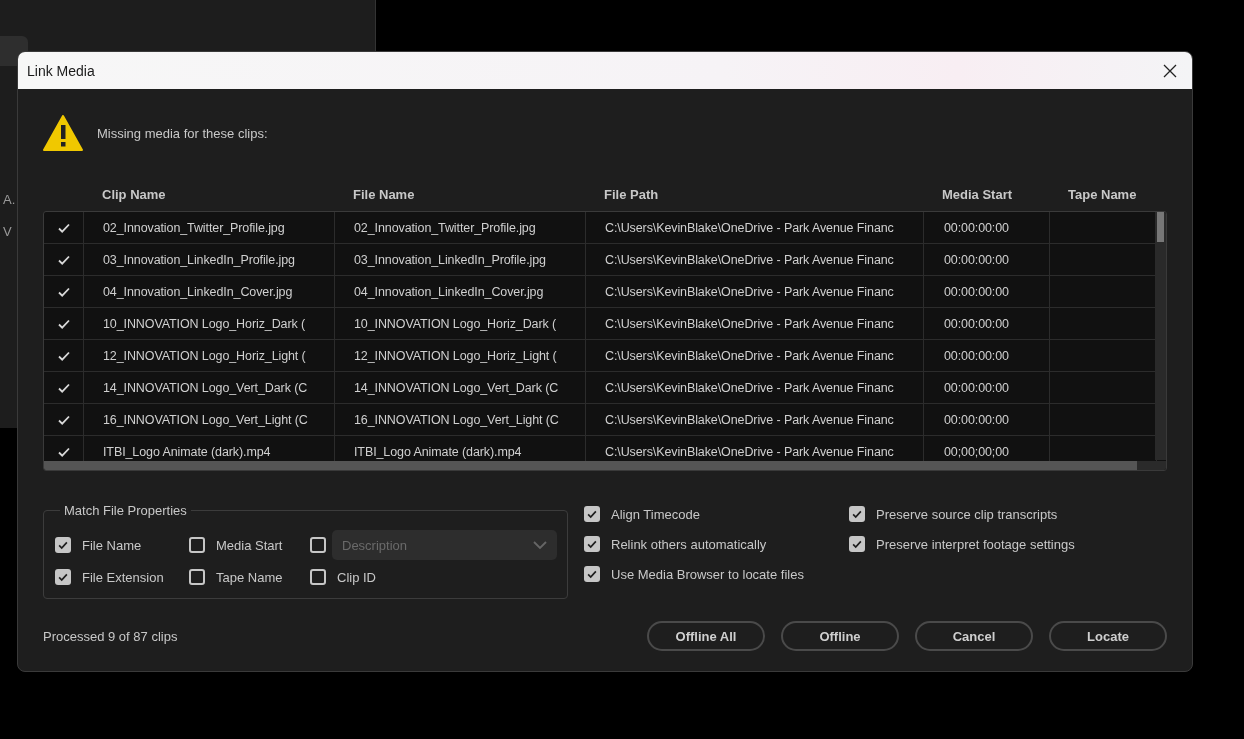  What do you see at coordinates (208, 194) in the screenshot?
I see `column-header: Clip Name` at bounding box center [208, 194].